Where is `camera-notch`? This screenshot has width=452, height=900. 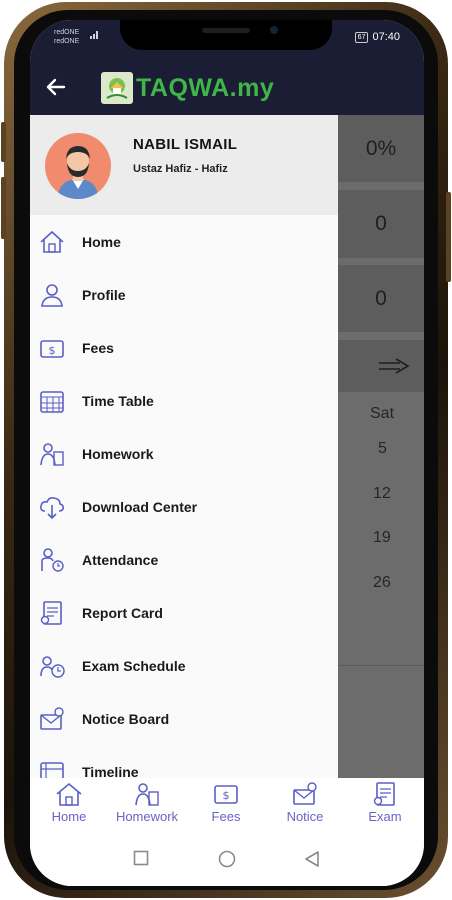 camera-notch is located at coordinates (226, 35).